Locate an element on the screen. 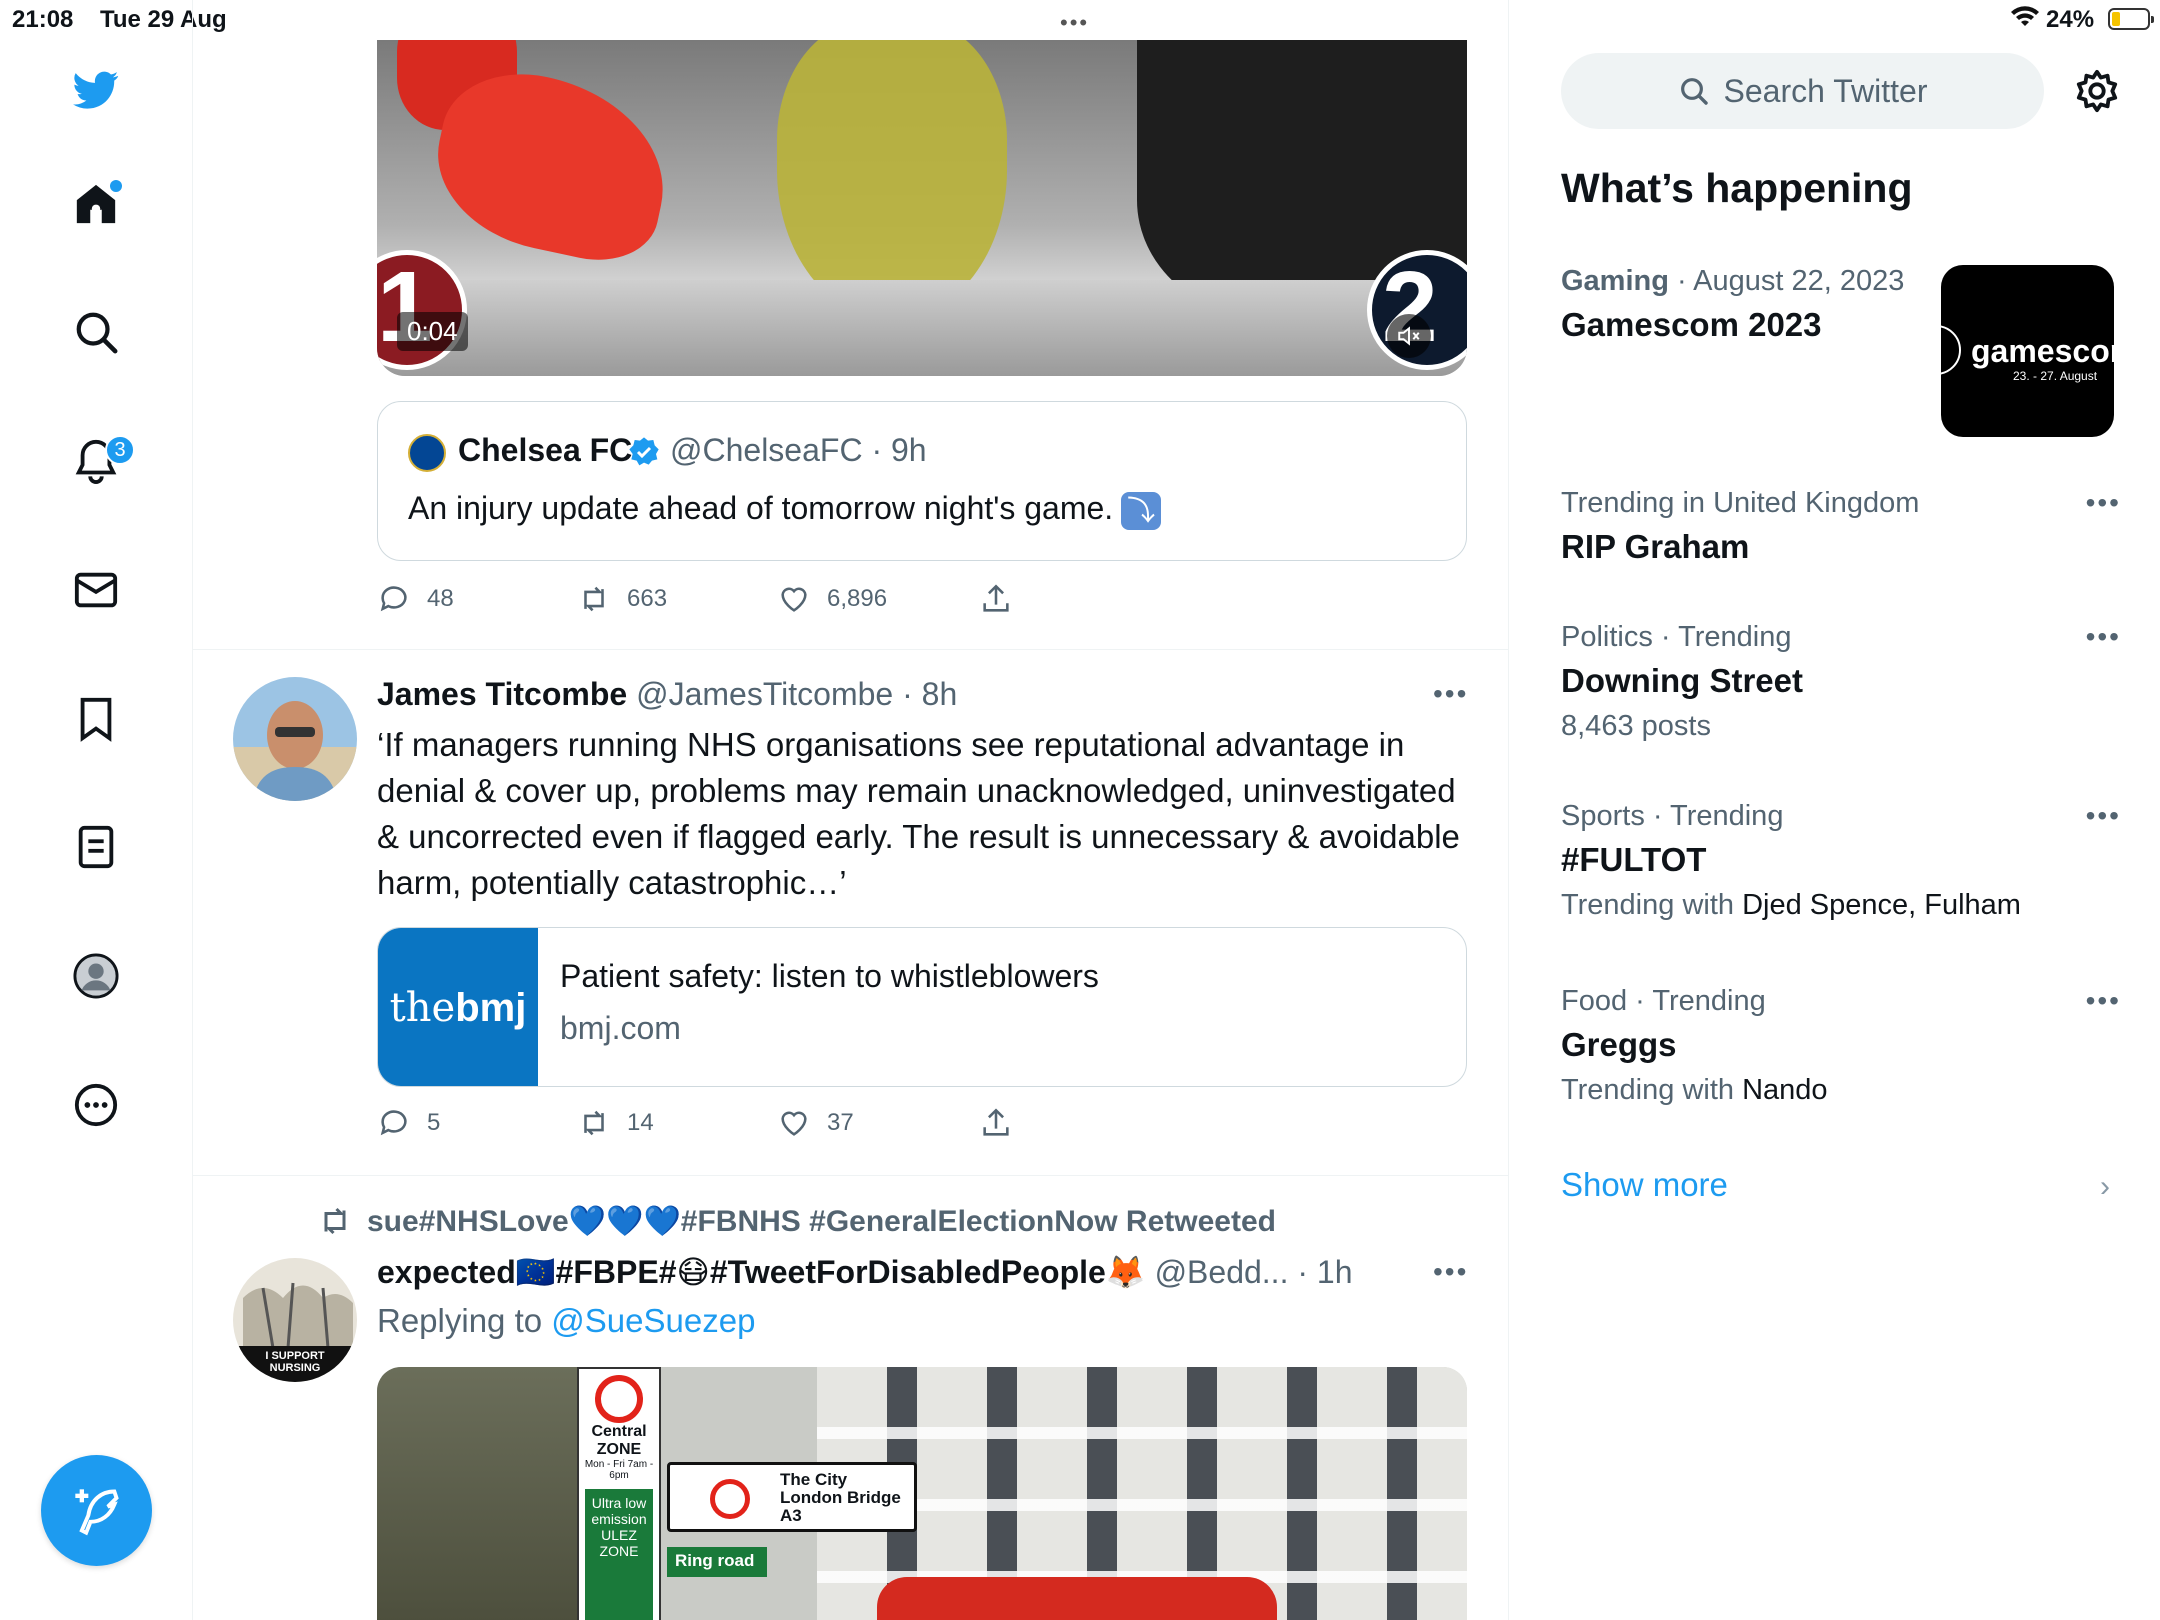 The image size is (2160, 1620). reply-button: 5 is located at coordinates (408, 1123).